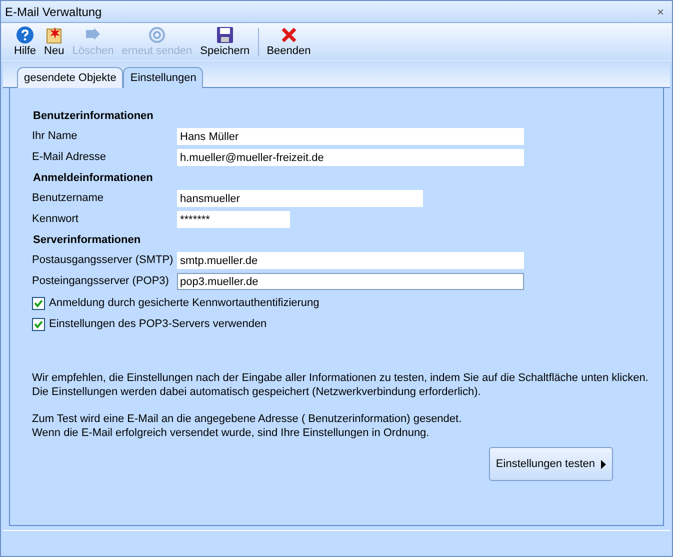 Image resolution: width=673 pixels, height=557 pixels. I want to click on info-text: Wenn die E-Mail erfolgreich versendet wurde, sind Ihre Einstellungen in Ordnung., so click(231, 433).